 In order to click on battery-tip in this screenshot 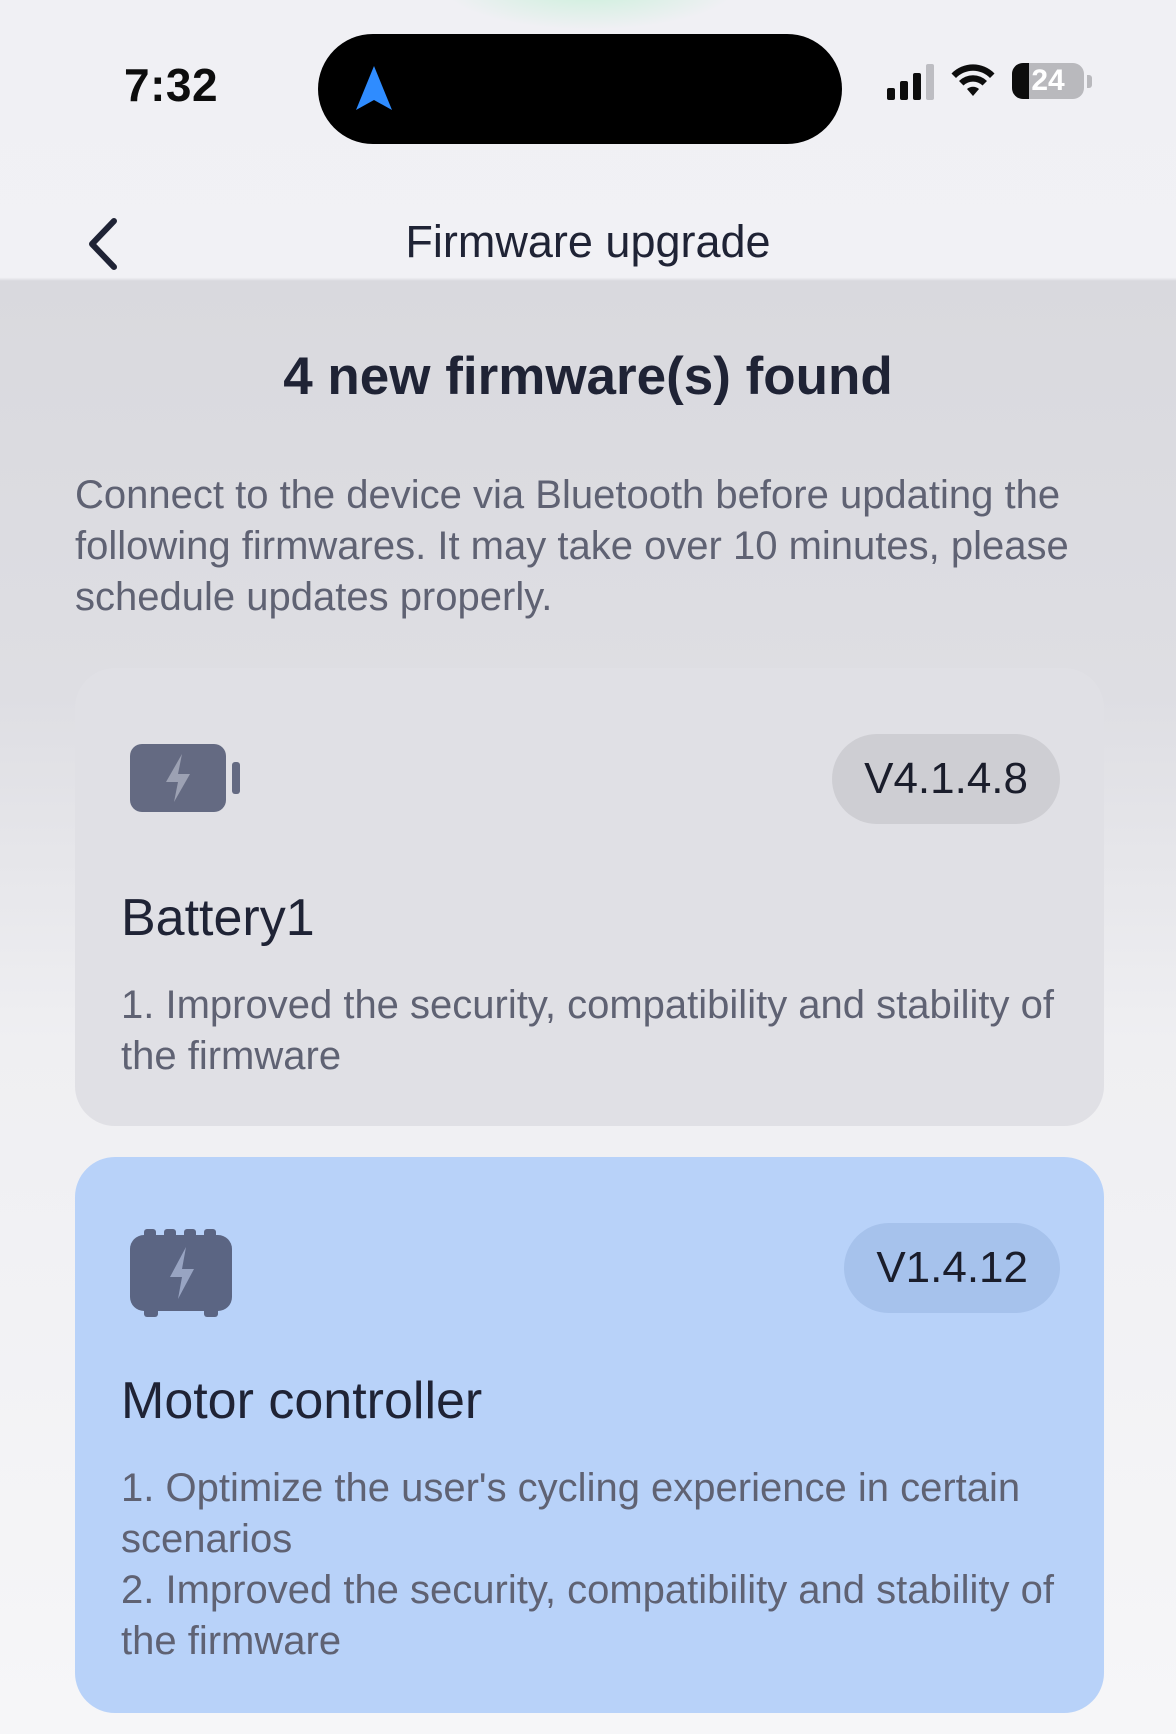, I will do `click(1089, 81)`.